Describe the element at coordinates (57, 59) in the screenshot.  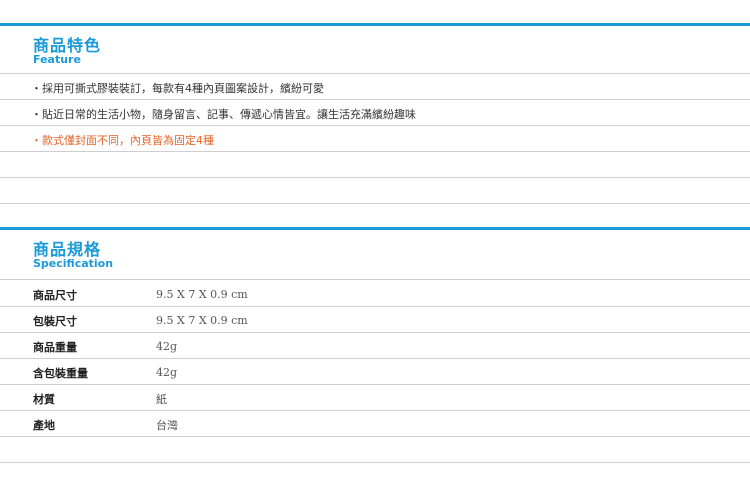
I see `feature-subtitle: Feature` at that location.